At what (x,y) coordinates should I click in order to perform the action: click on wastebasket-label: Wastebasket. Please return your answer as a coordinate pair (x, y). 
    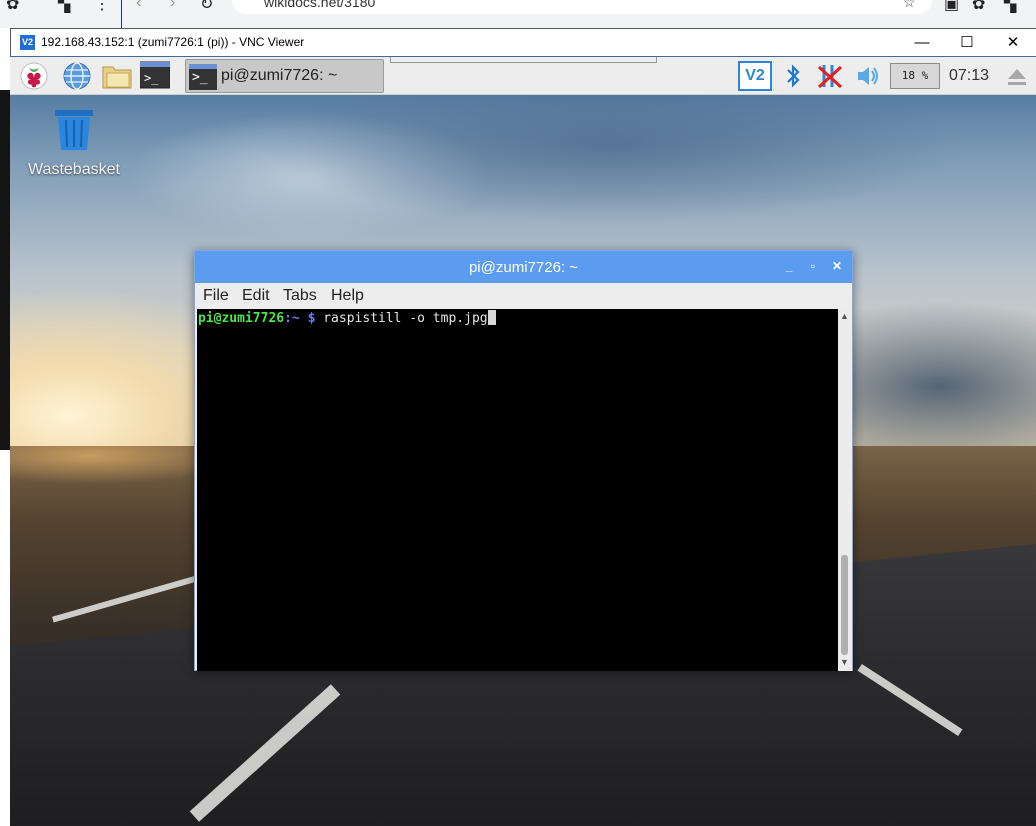
    Looking at the image, I should click on (74, 169).